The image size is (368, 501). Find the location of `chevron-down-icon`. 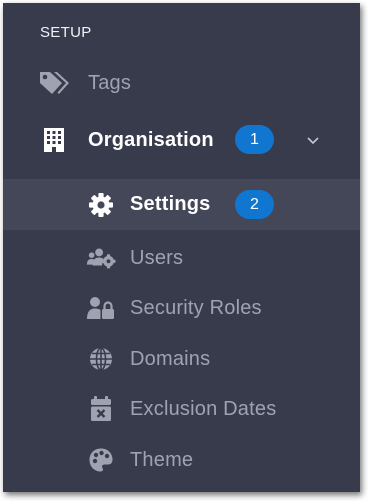

chevron-down-icon is located at coordinates (313, 140).